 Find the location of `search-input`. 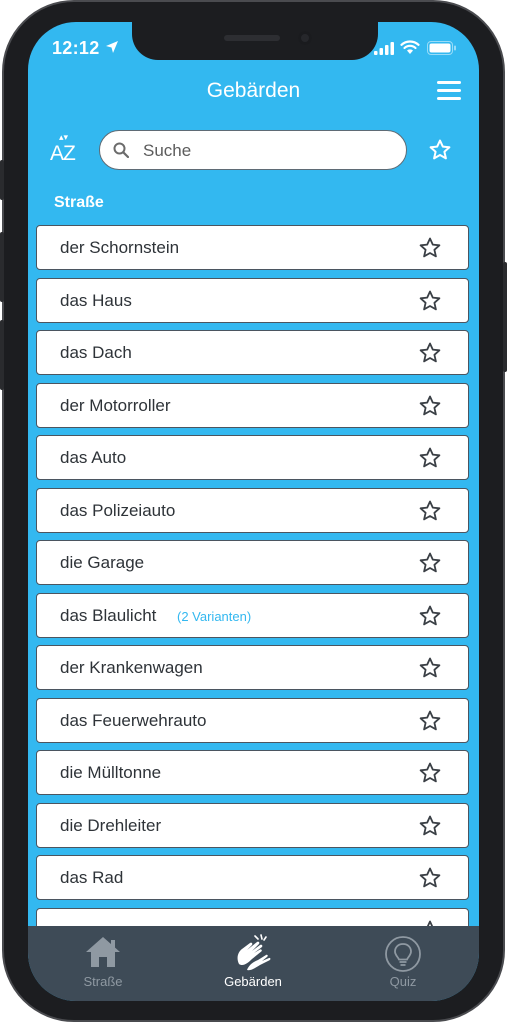

search-input is located at coordinates (268, 150).